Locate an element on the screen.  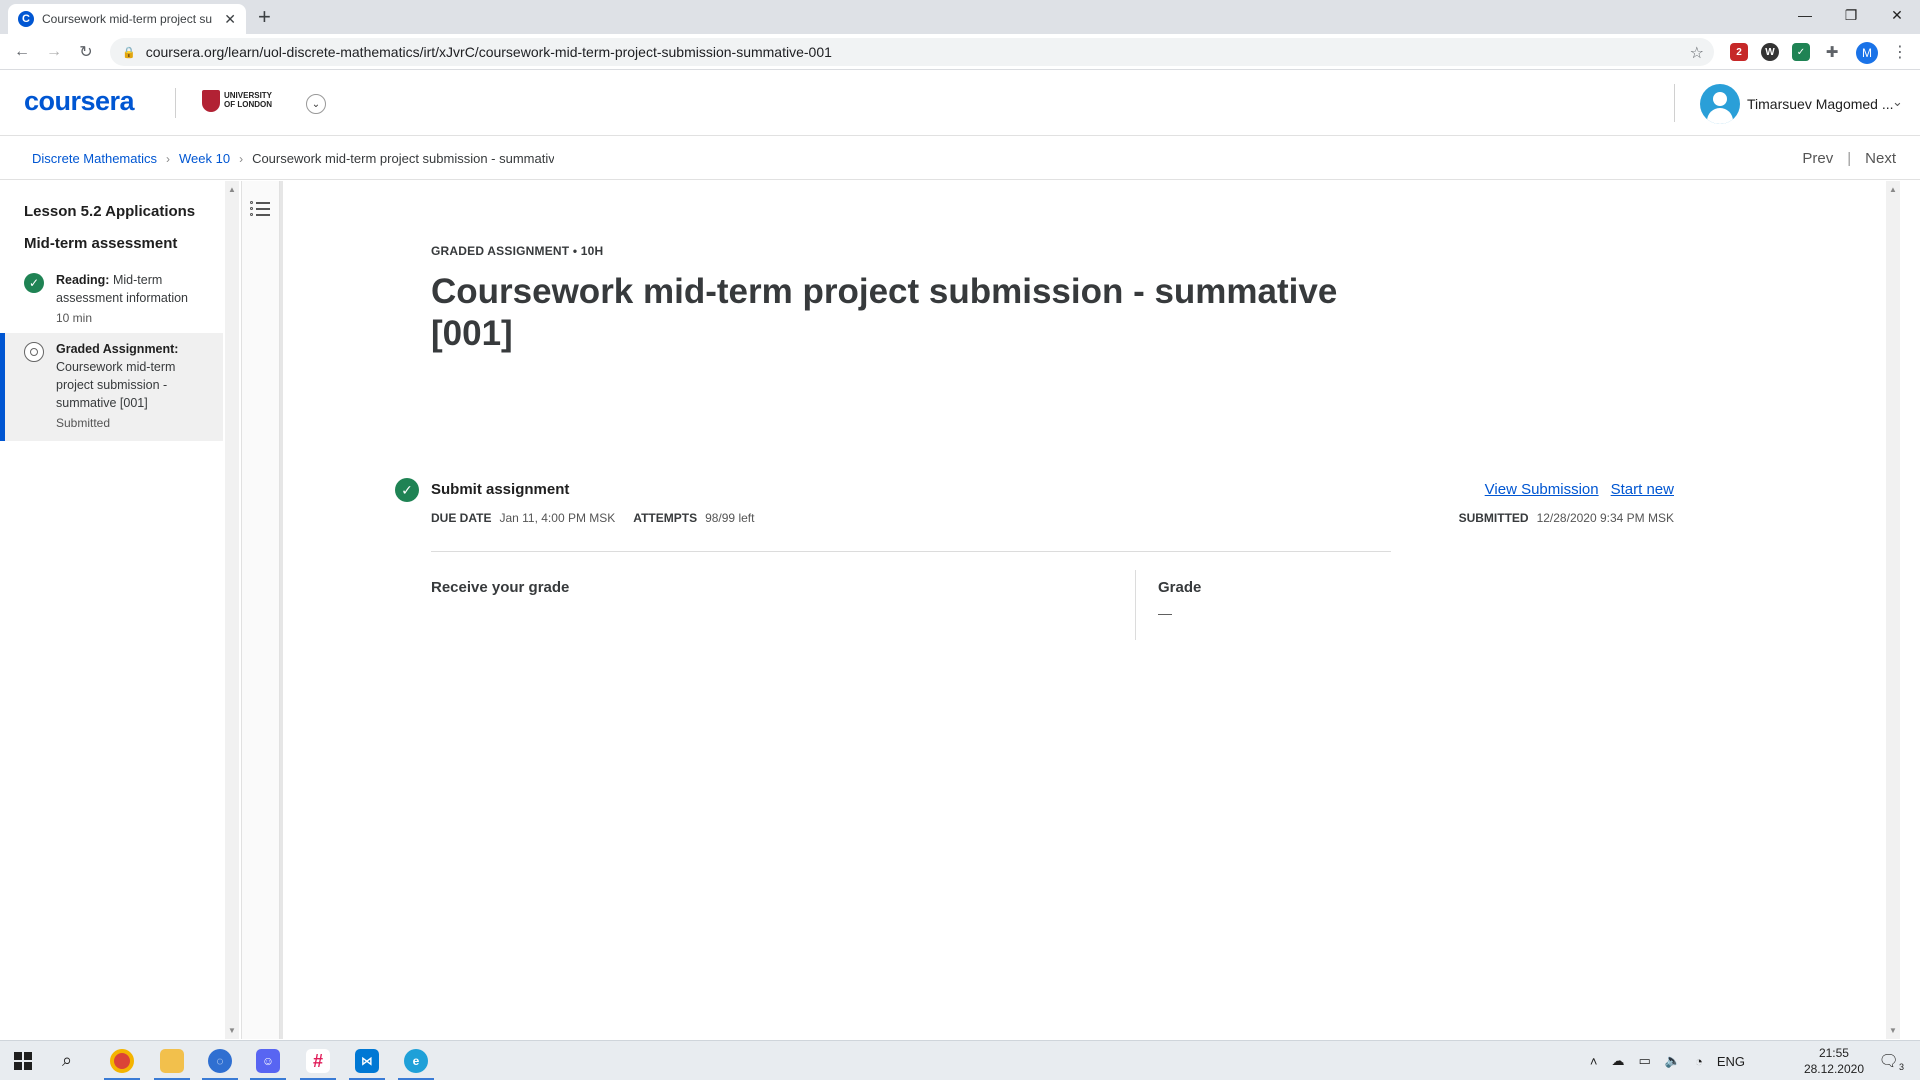
tab-title: Coursework mid-term project su is located at coordinates (127, 19).